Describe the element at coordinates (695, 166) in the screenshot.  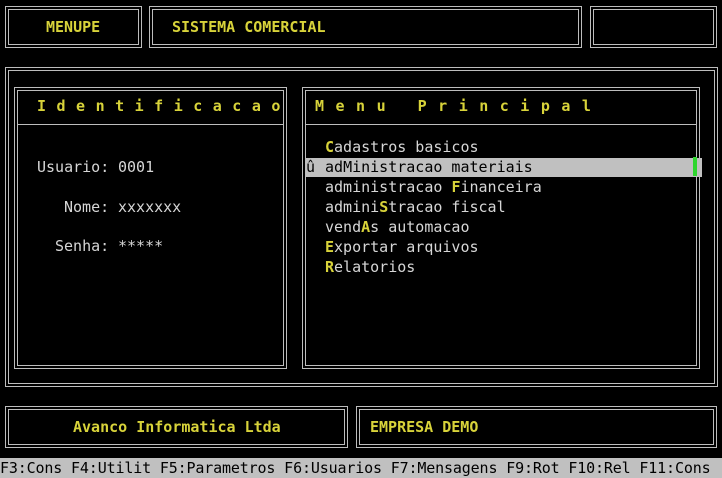
I see `cursor-indicator` at that location.